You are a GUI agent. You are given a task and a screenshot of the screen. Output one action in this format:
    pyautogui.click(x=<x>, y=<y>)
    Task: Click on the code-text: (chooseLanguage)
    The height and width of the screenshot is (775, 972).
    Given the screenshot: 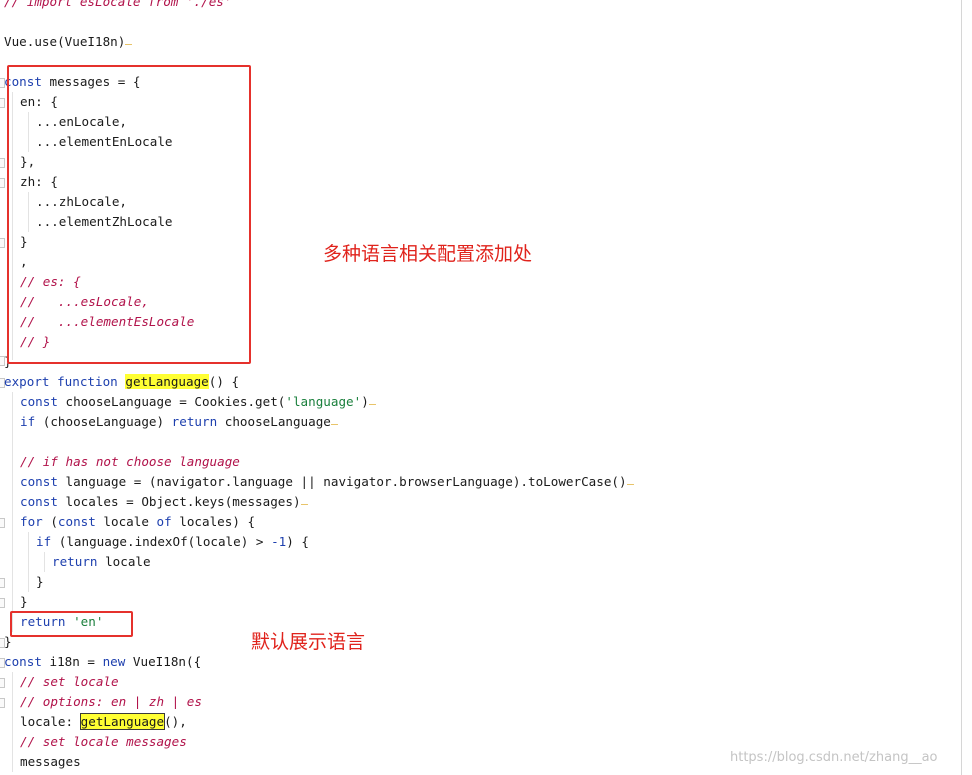 What is the action you would take?
    pyautogui.click(x=103, y=421)
    